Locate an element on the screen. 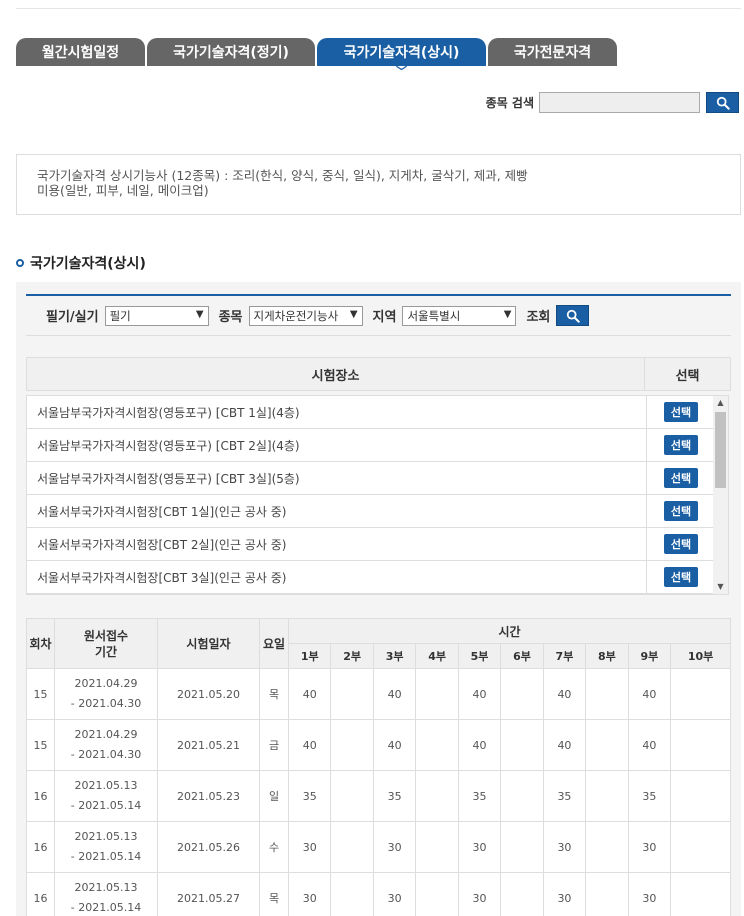 The image size is (744, 916). tab-monthly-schedule: 월간시험일정 is located at coordinates (80, 52).